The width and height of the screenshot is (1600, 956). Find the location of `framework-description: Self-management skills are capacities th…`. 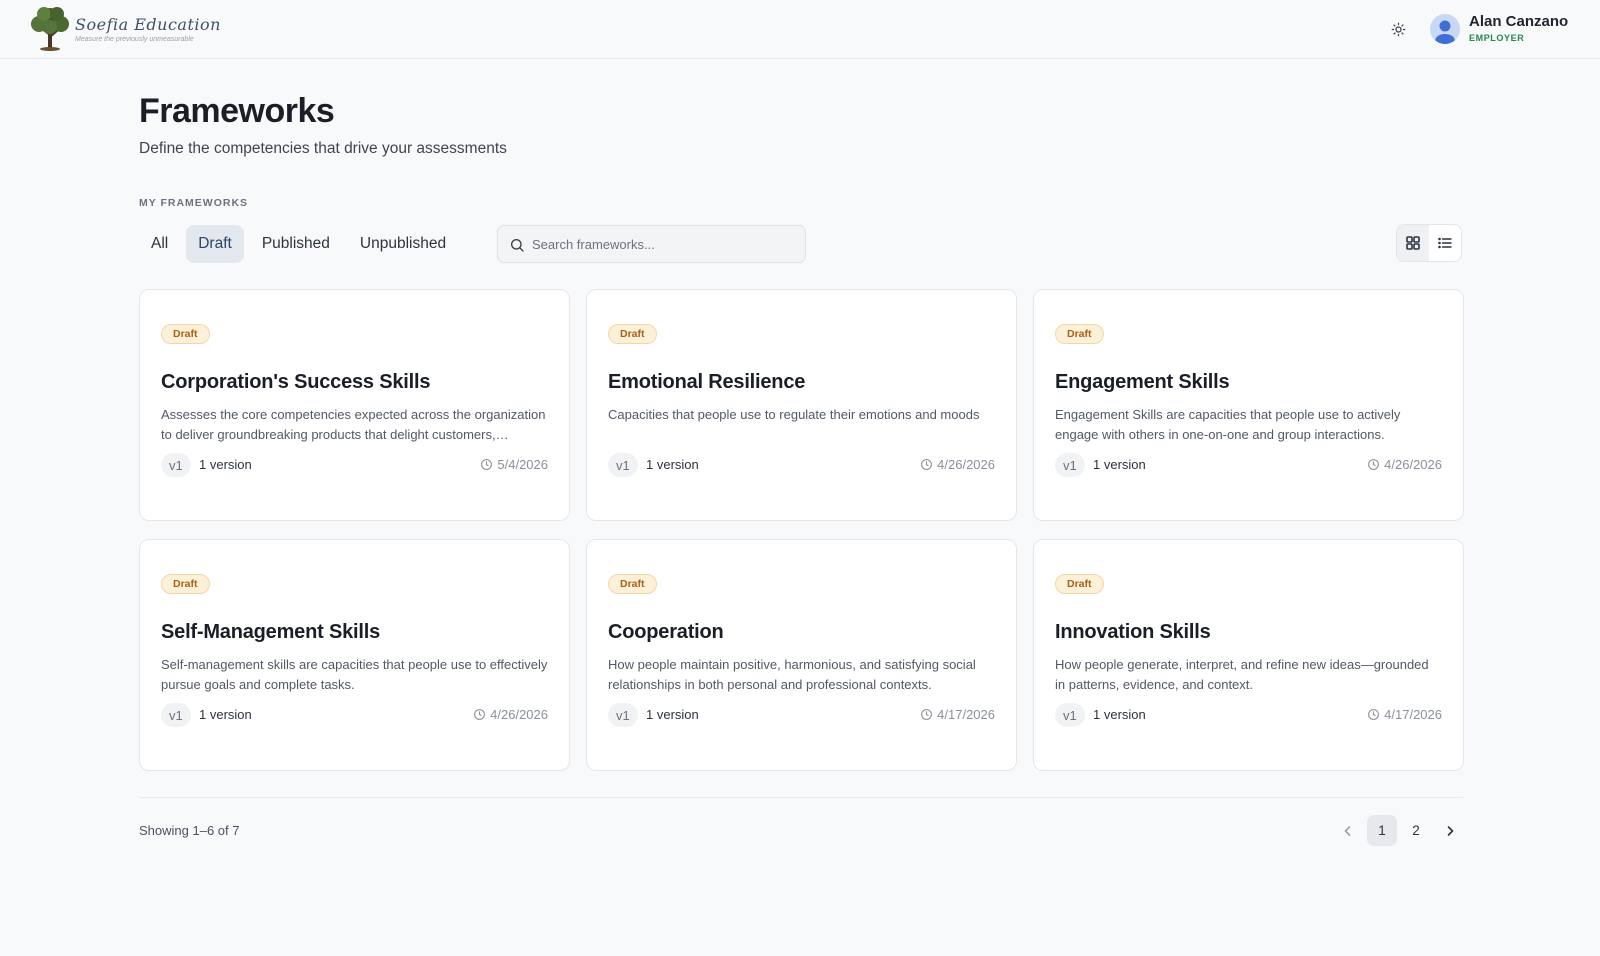

framework-description: Self-management skills are capacities th… is located at coordinates (354, 674).